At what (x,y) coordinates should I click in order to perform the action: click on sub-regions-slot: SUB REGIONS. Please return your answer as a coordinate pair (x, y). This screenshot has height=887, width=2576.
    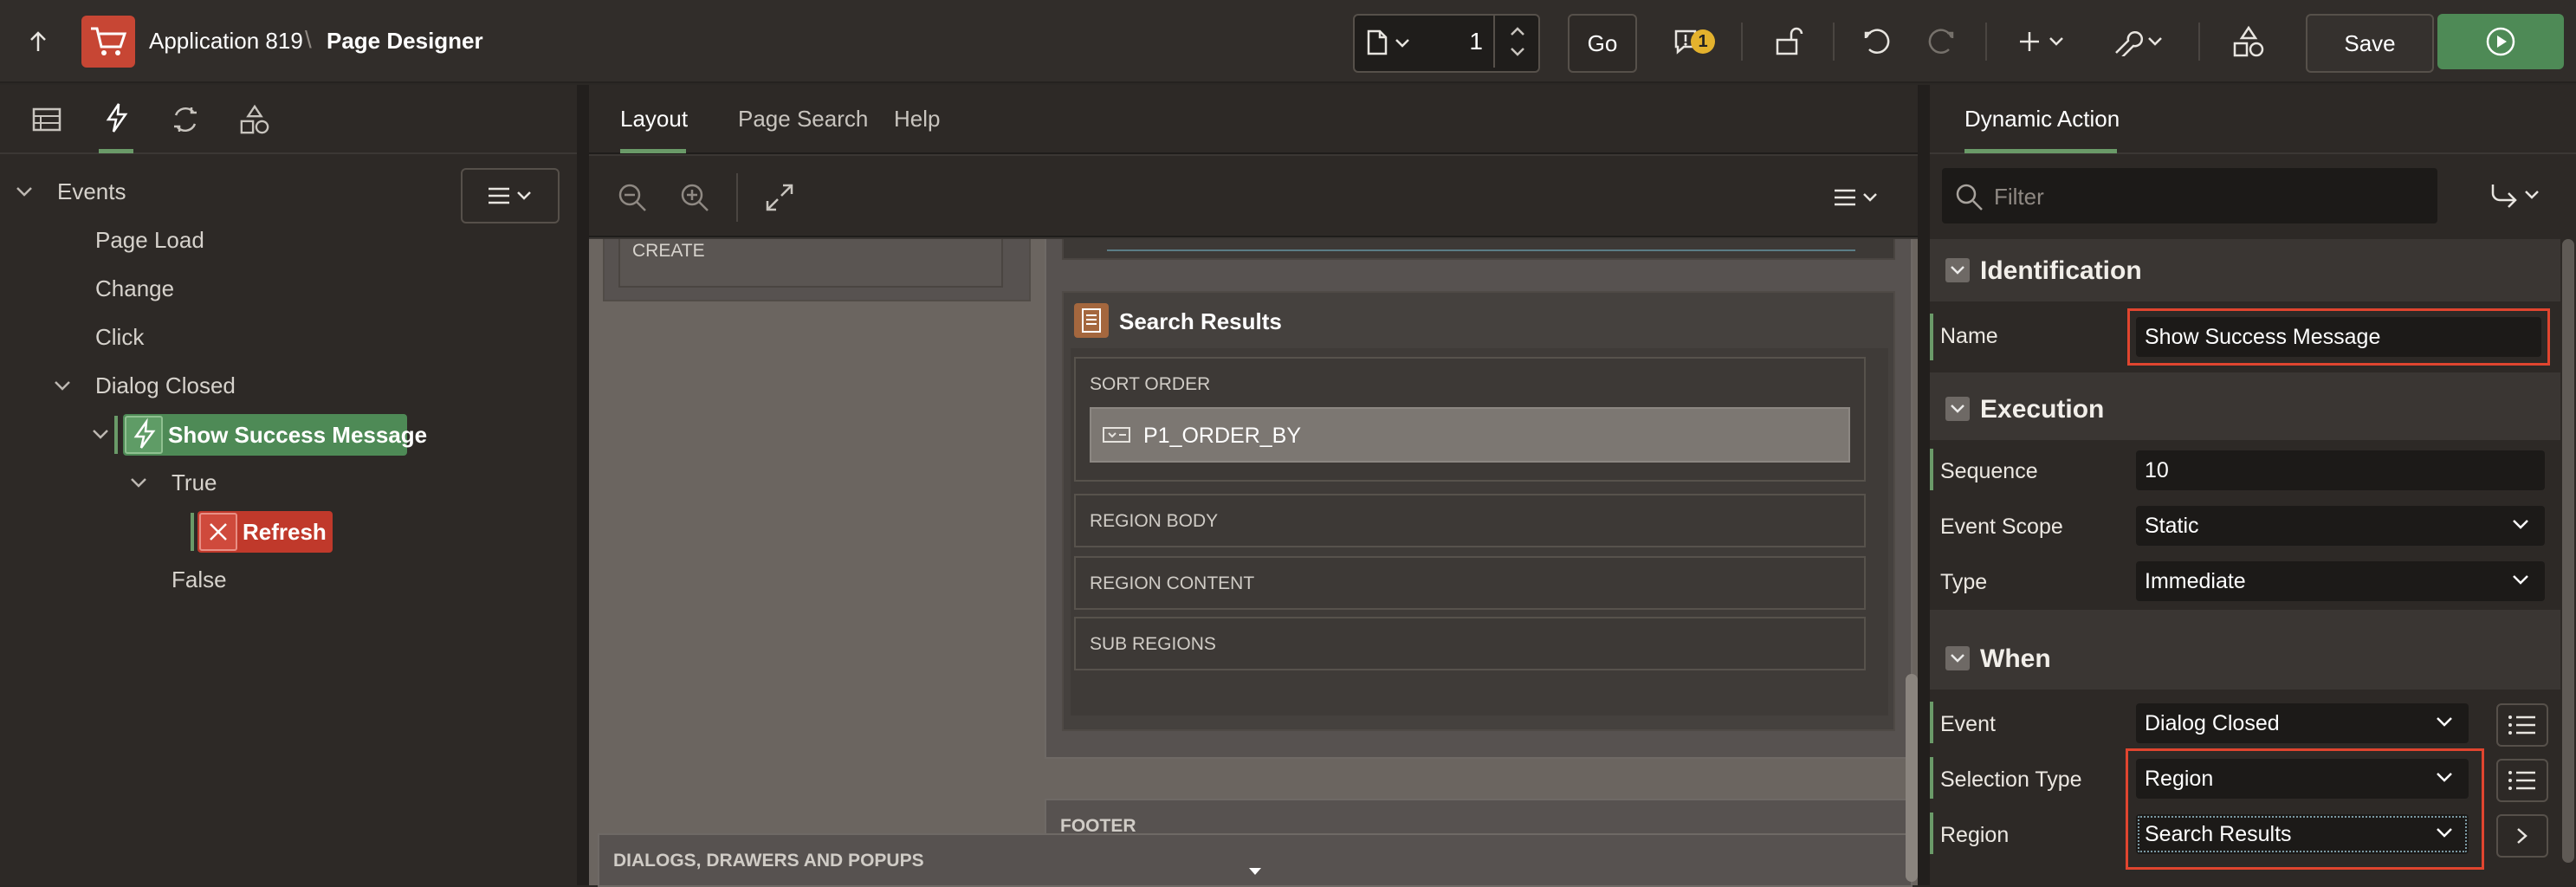
    Looking at the image, I should click on (1470, 643).